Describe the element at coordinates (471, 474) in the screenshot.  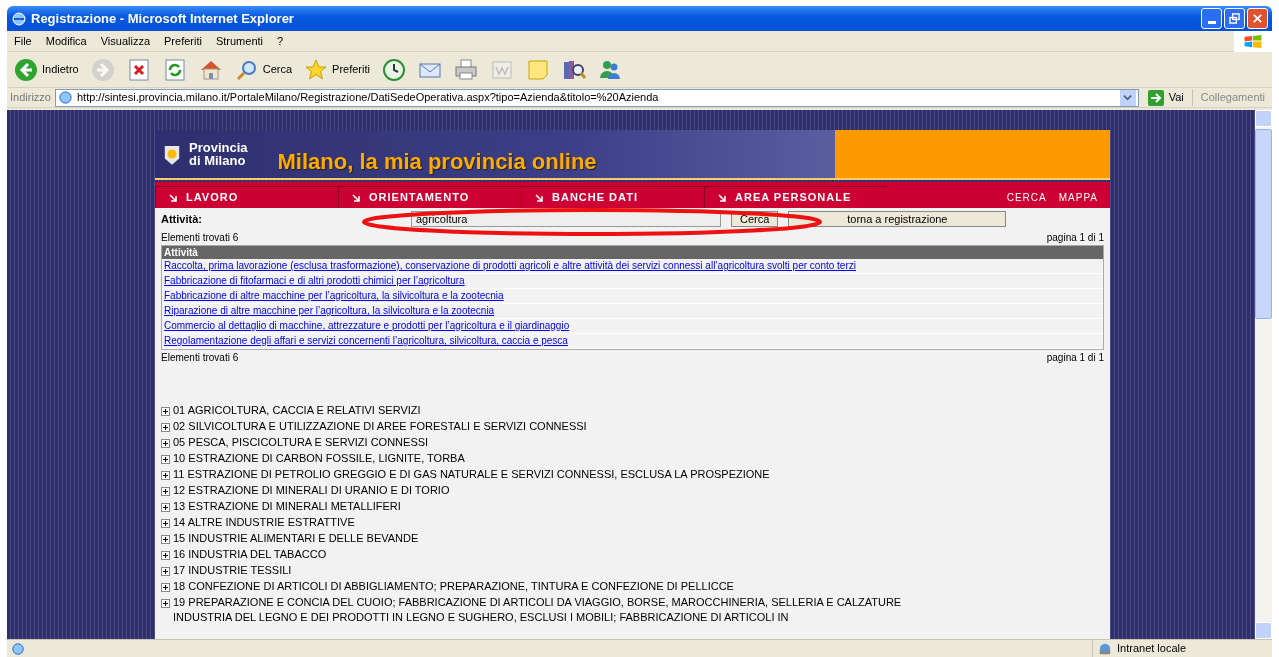
I see `tree-item: 11 ESTRAZIONE DI PETROLIO GREGGIO E DI GAS NATURALE E SERVIZI CONNESSI, ESCLUSA LA PROSPEZIONE` at that location.